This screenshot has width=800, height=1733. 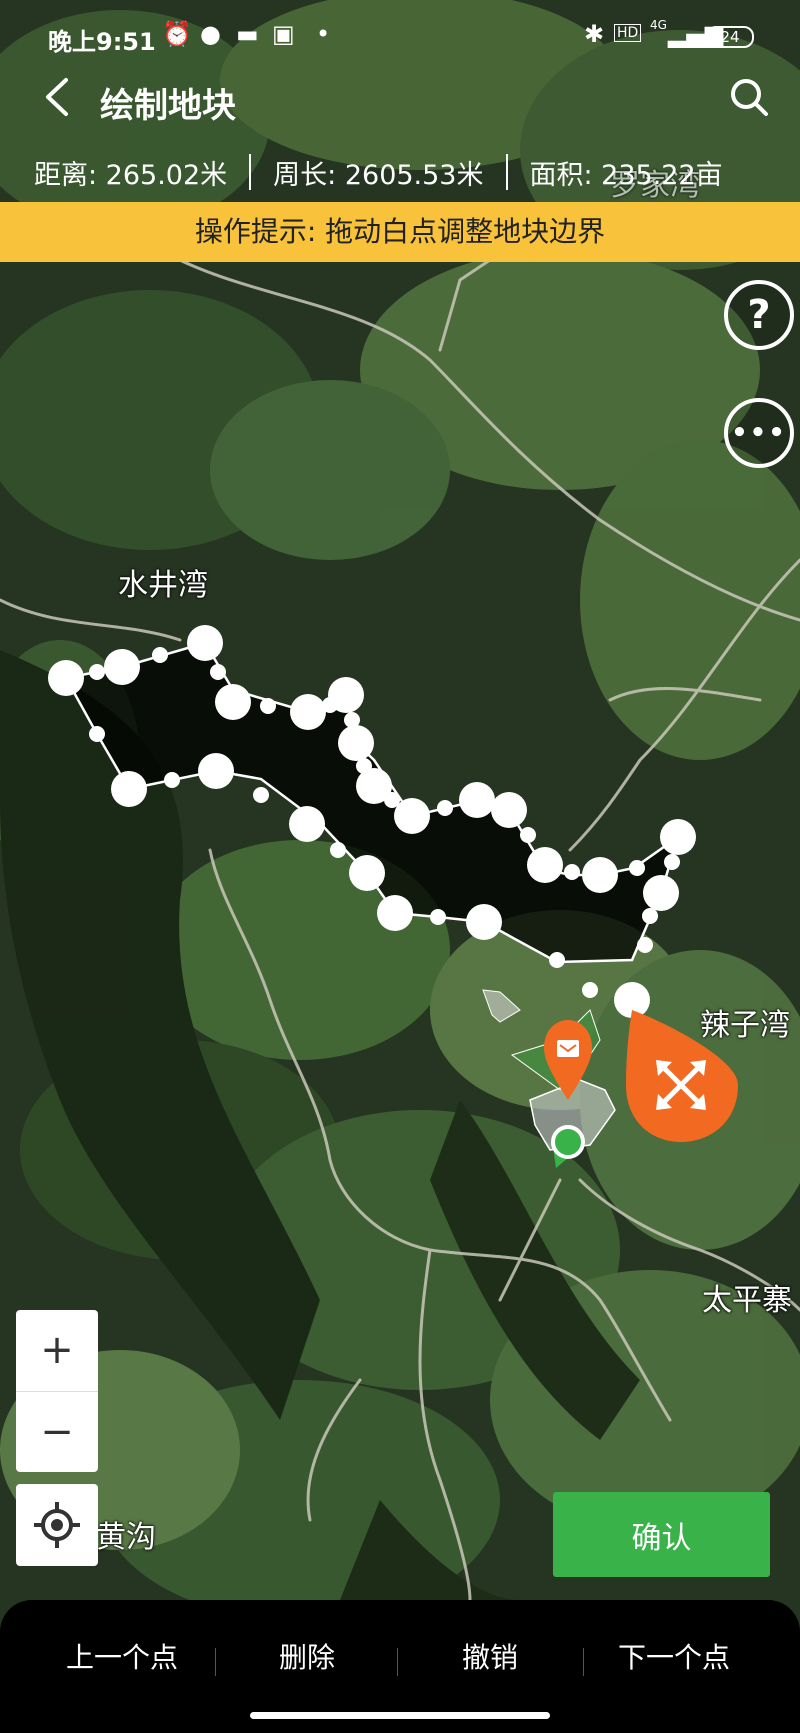 I want to click on place-label: 黄沟, so click(x=126, y=1537).